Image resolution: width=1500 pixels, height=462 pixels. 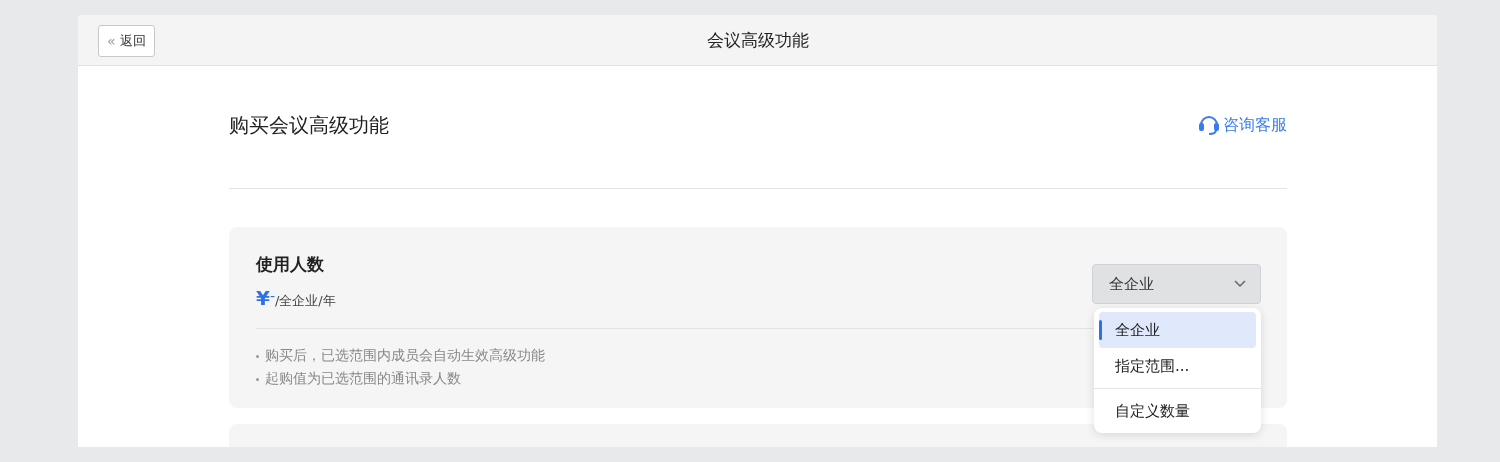 I want to click on currency-symbol: ¥, so click(x=263, y=298).